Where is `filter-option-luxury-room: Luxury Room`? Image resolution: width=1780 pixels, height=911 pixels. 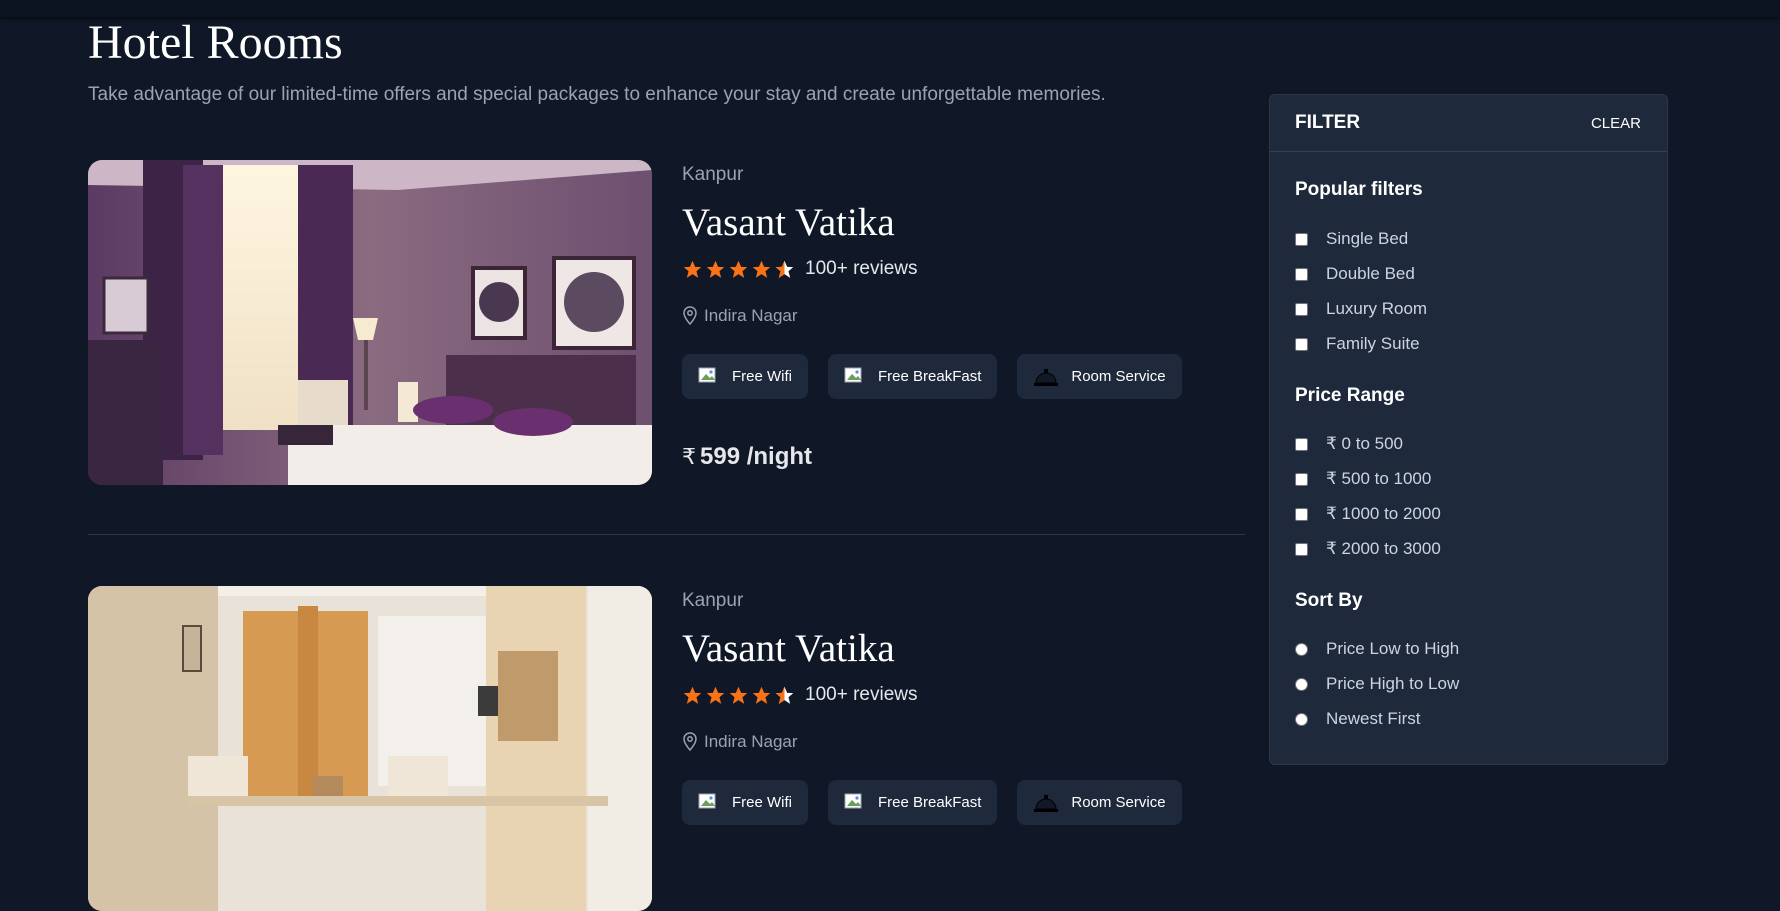 filter-option-luxury-room: Luxury Room is located at coordinates (1361, 309).